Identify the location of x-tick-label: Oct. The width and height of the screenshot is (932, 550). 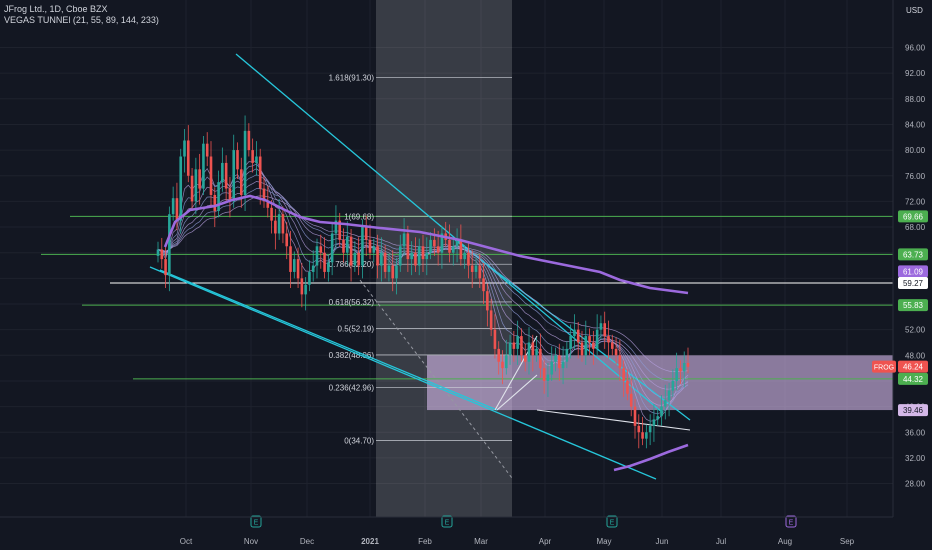
(186, 541).